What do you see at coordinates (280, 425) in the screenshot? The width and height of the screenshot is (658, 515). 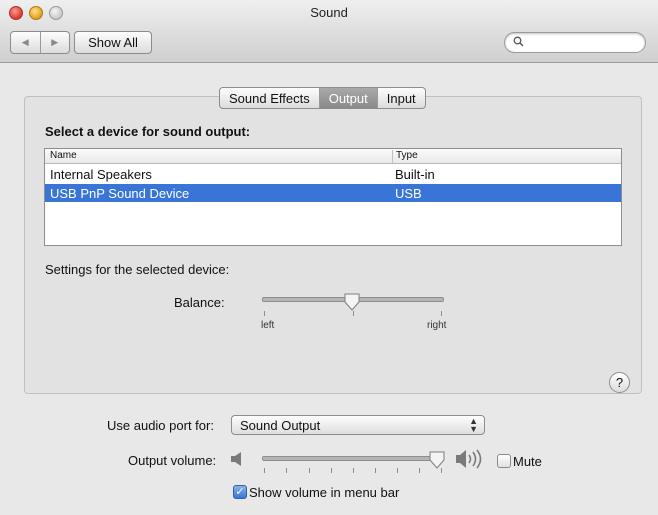 I see `audio-port-value: Sound Output` at bounding box center [280, 425].